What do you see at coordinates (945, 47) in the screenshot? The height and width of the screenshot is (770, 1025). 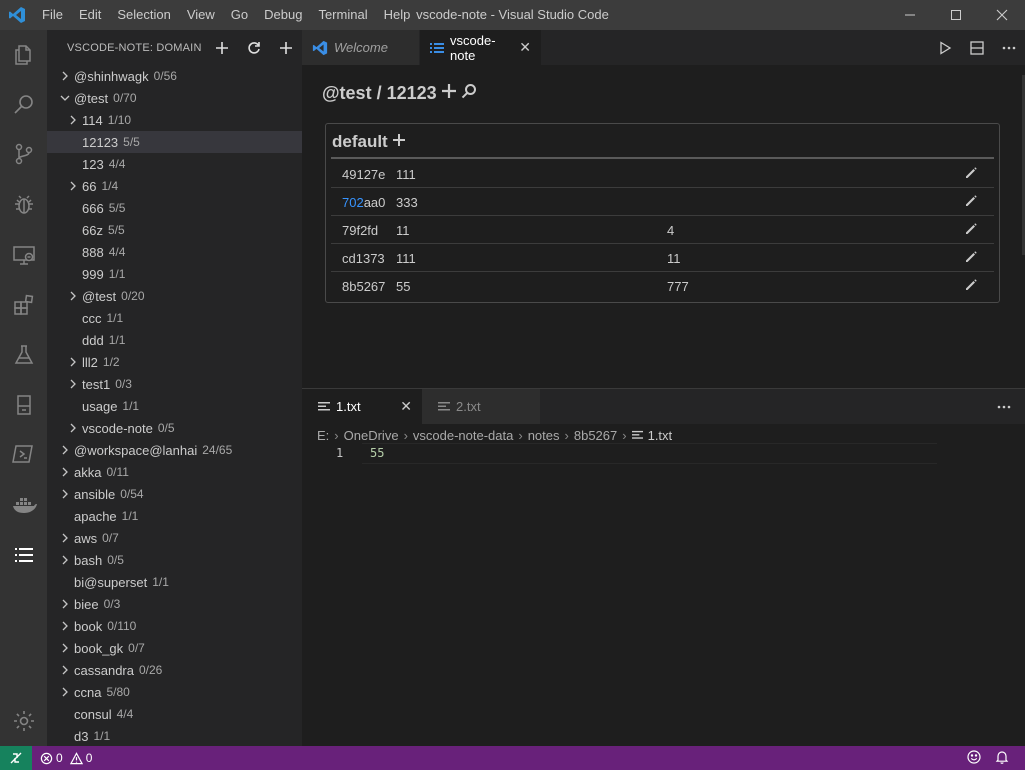 I see `run-icon` at bounding box center [945, 47].